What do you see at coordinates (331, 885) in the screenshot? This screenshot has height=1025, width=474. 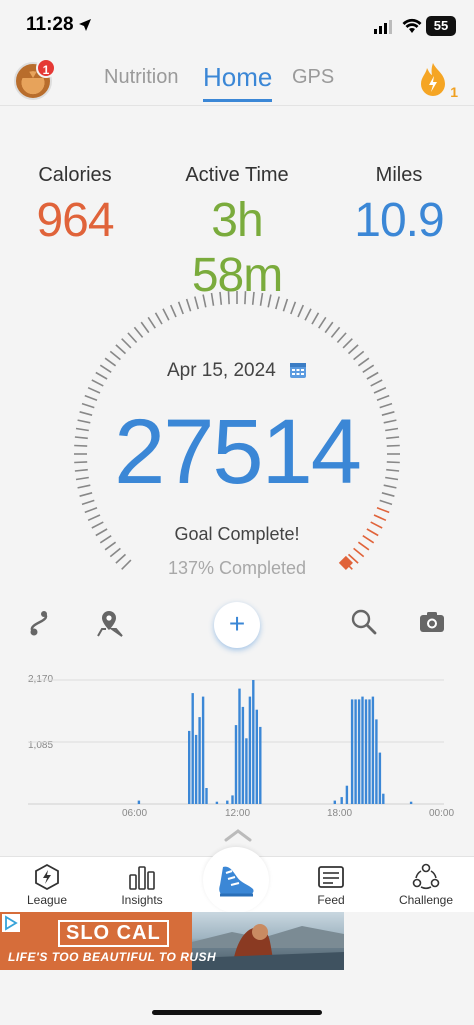 I see `nav-feed: Feed` at bounding box center [331, 885].